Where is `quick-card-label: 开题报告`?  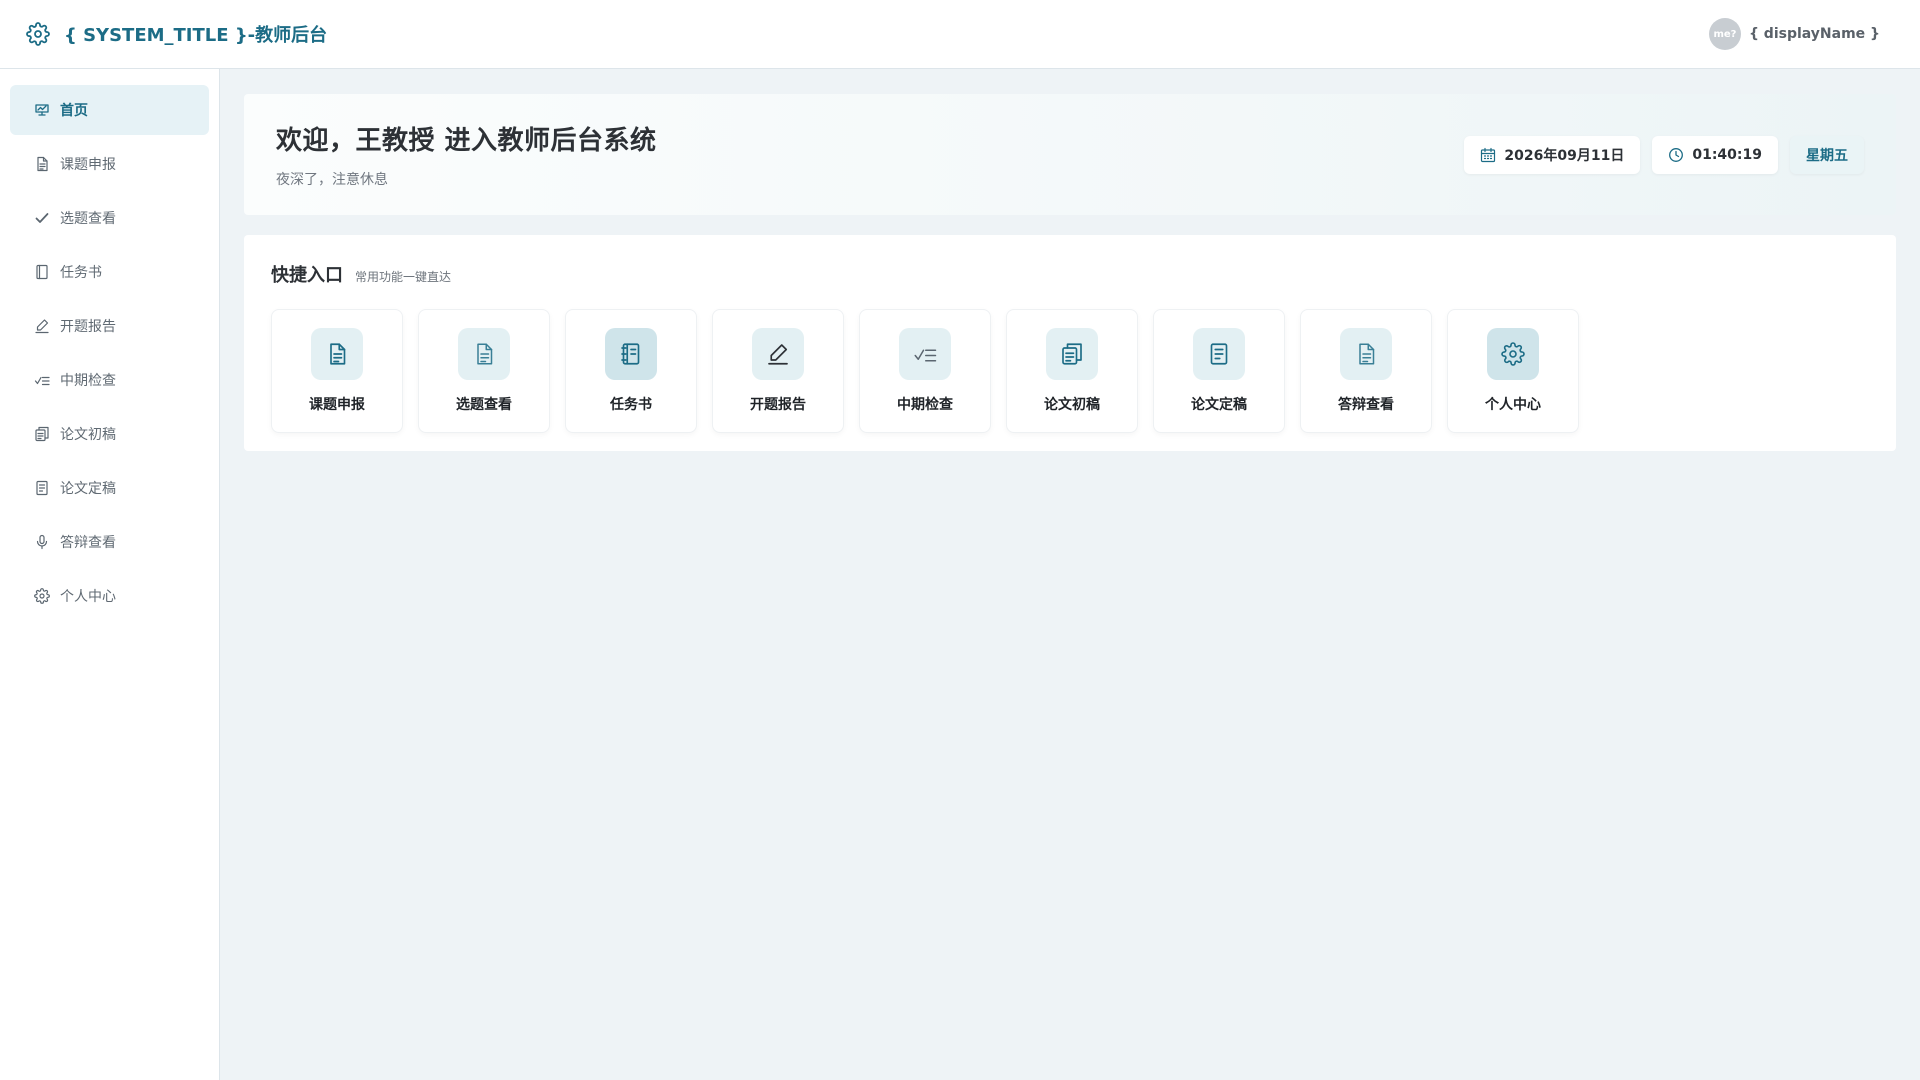
quick-card-label: 开题报告 is located at coordinates (778, 405).